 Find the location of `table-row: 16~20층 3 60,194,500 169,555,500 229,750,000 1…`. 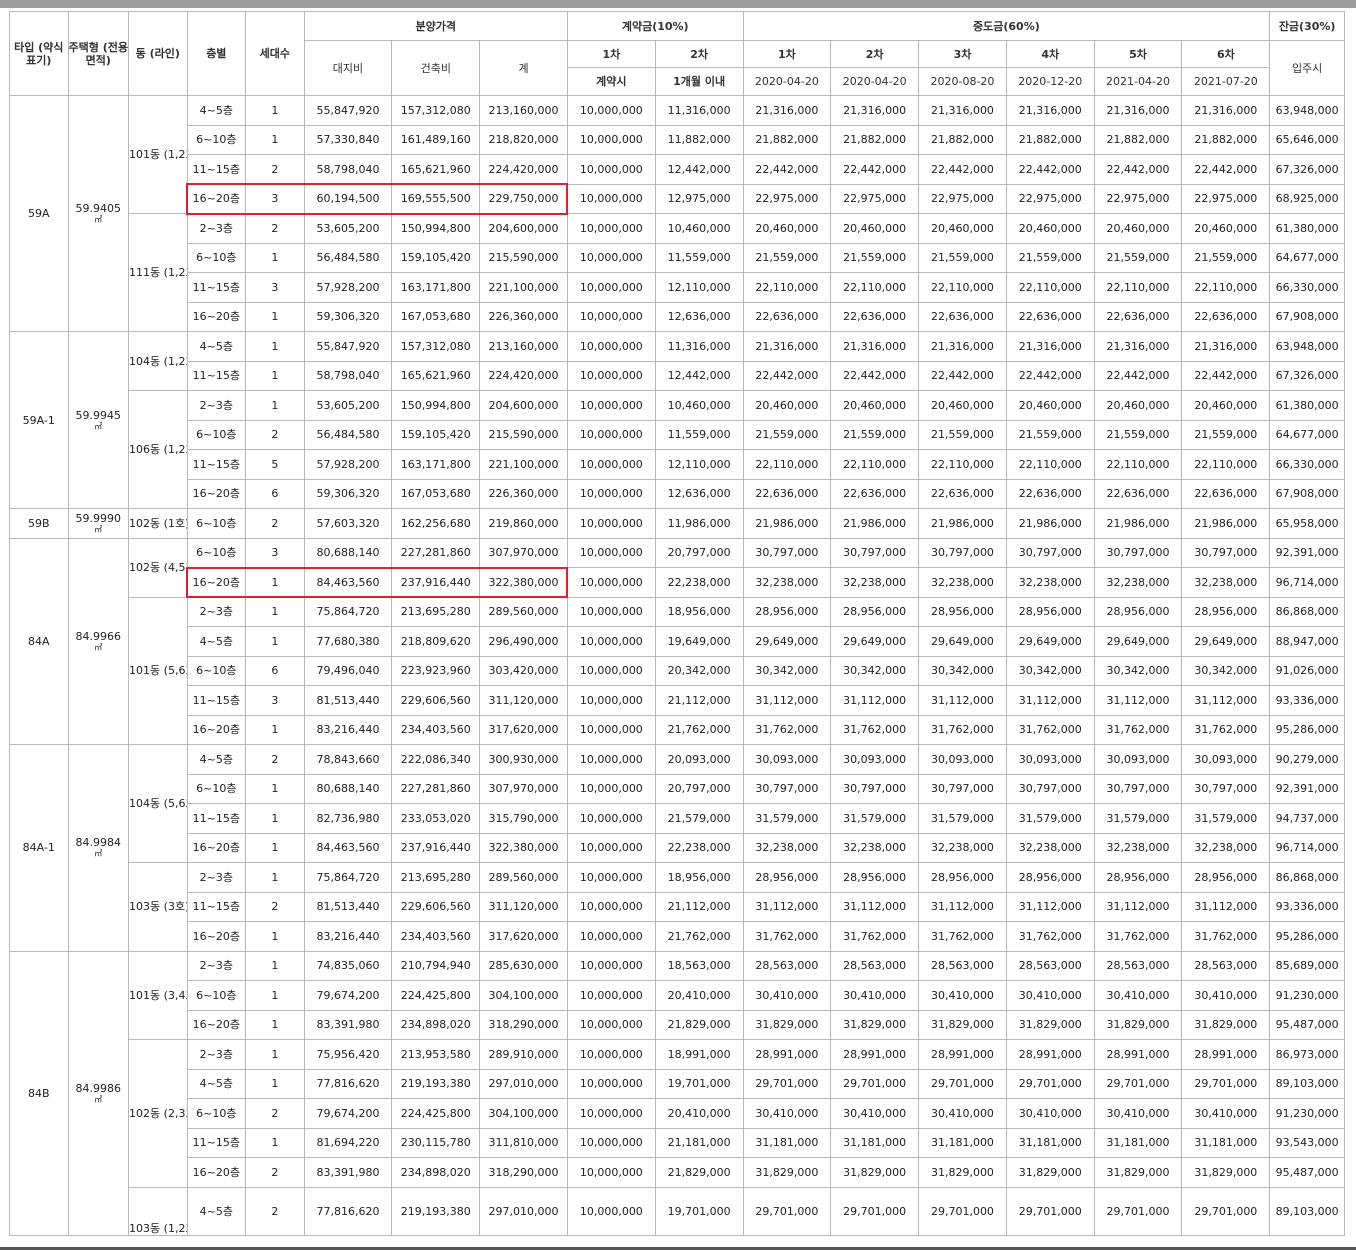

table-row: 16~20층 3 60,194,500 169,555,500 229,750,000 1… is located at coordinates (677, 198).